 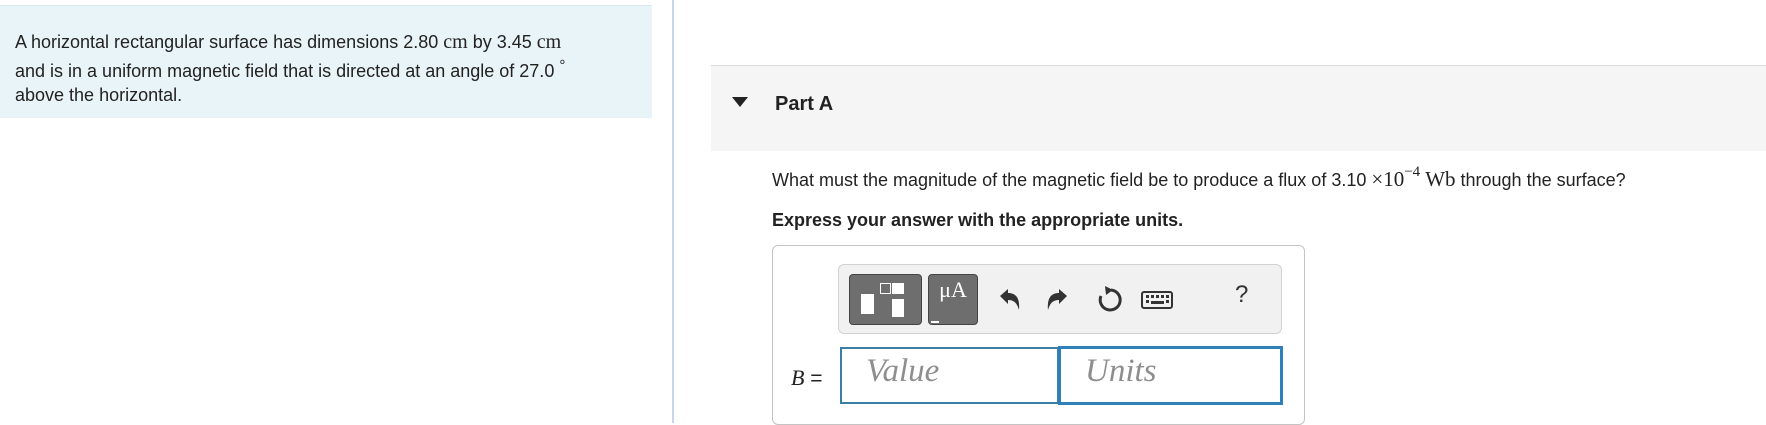 What do you see at coordinates (562, 65) in the screenshot?
I see `degree-symbol: °` at bounding box center [562, 65].